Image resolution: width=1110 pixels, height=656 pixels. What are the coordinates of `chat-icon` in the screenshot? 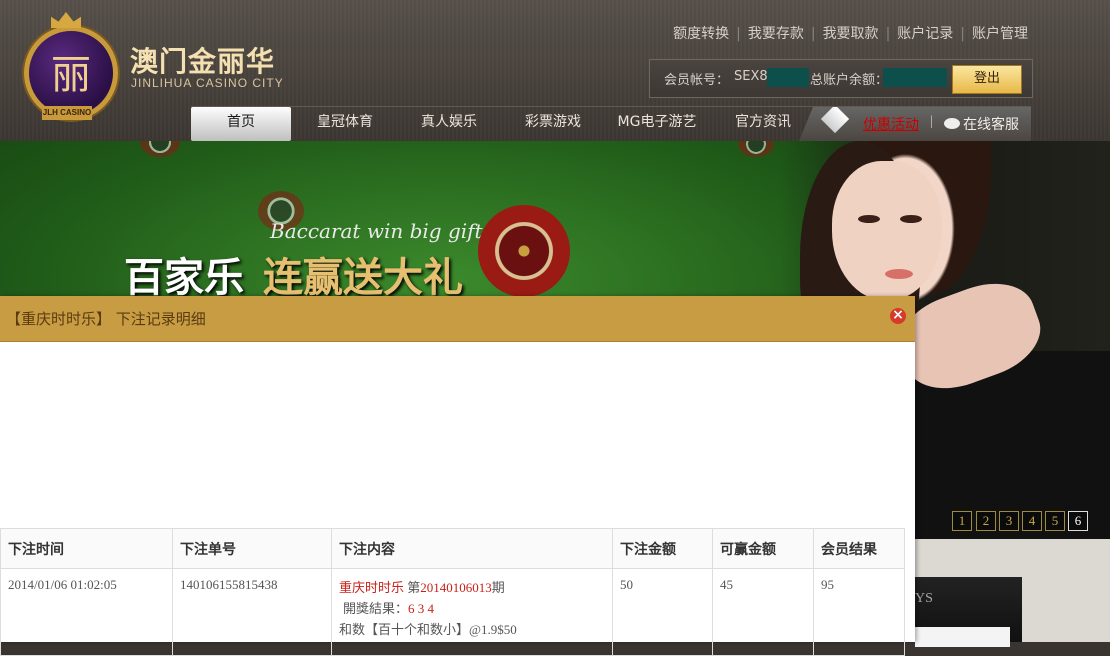 It's located at (952, 123).